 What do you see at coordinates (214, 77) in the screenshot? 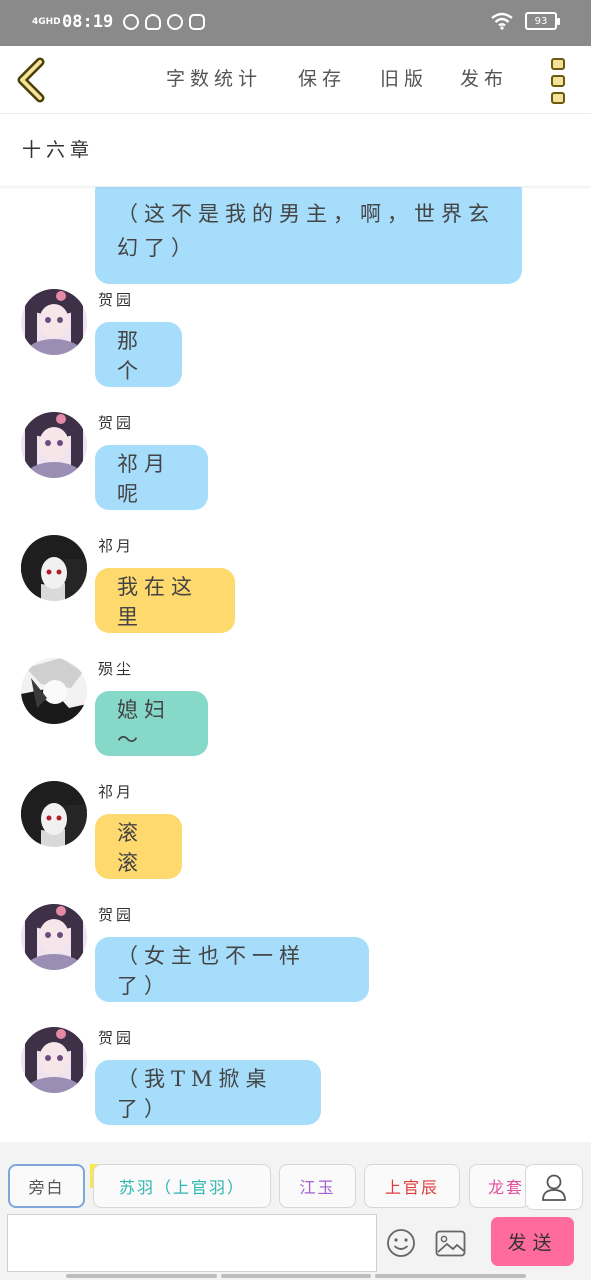
I see `word-count-button: 字数统计` at bounding box center [214, 77].